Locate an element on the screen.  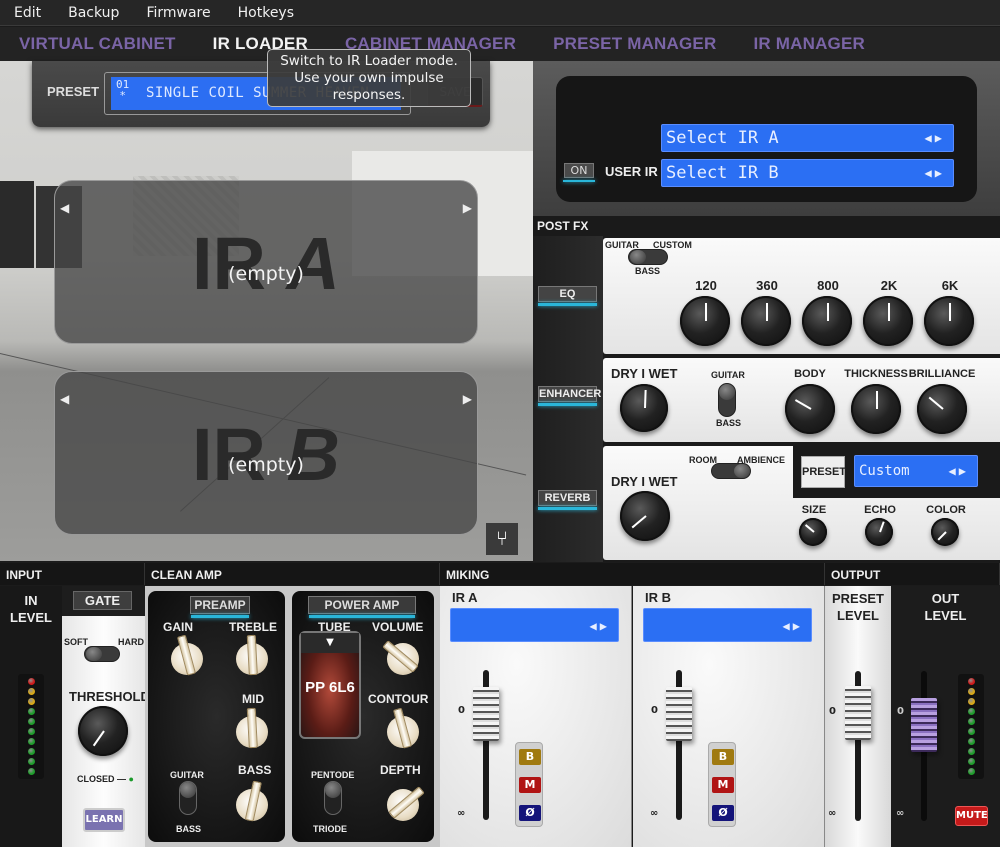
tube-selector: ▼ PP 6L6 is located at coordinates (330, 685).